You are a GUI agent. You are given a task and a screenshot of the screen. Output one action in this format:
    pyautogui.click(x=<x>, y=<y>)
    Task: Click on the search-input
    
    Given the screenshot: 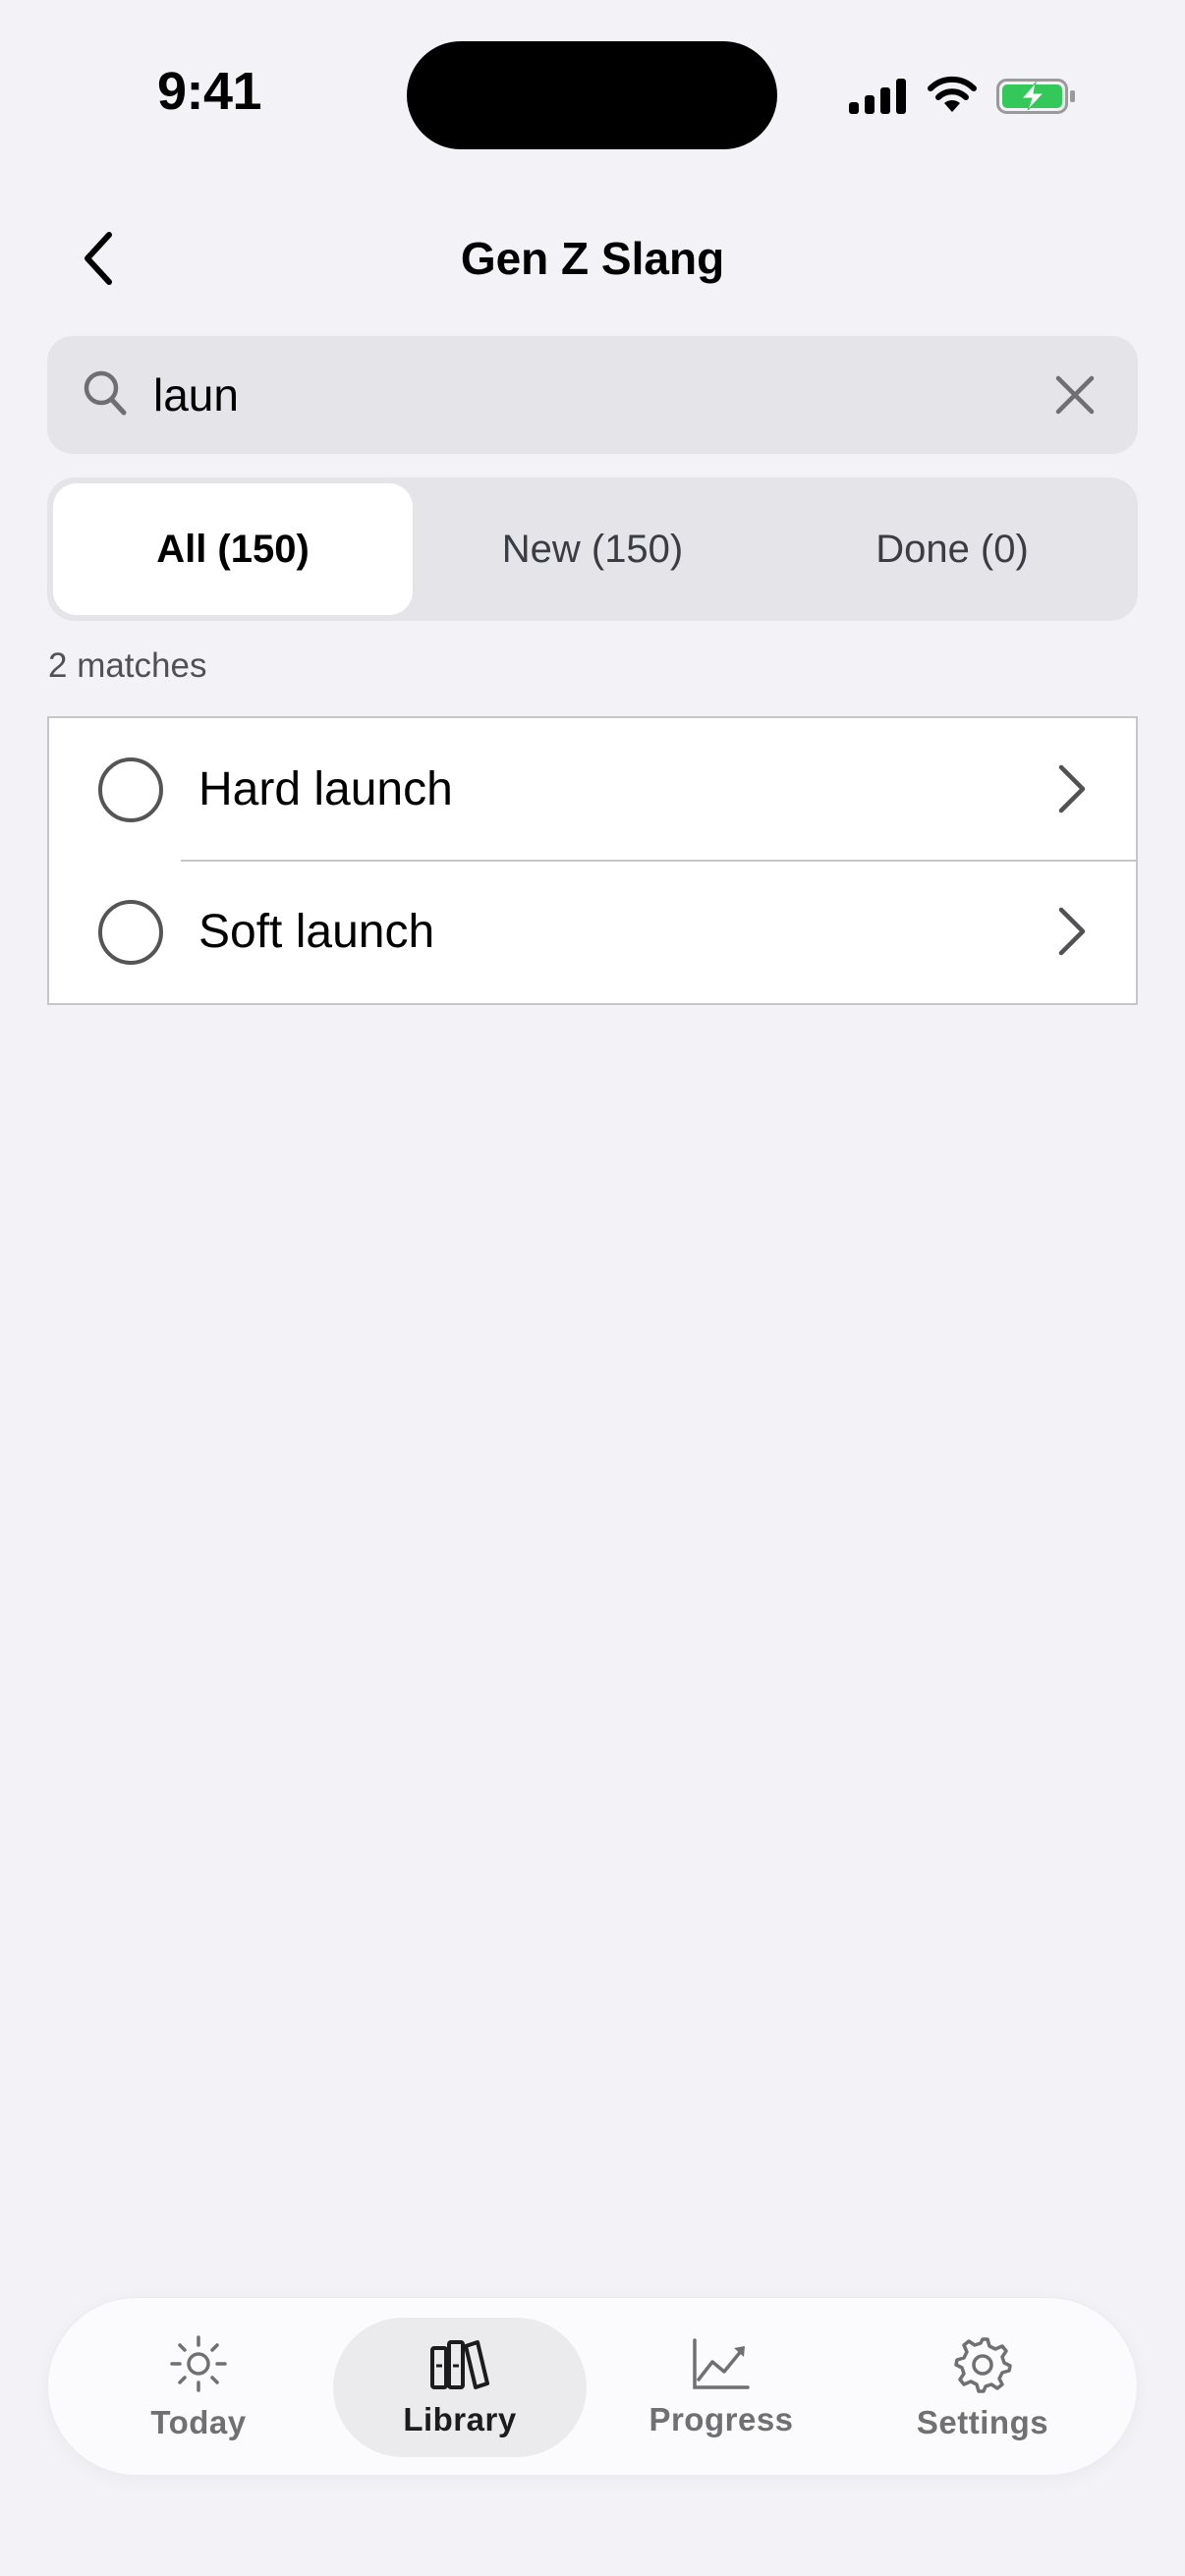 What is the action you would take?
    pyautogui.click(x=596, y=395)
    